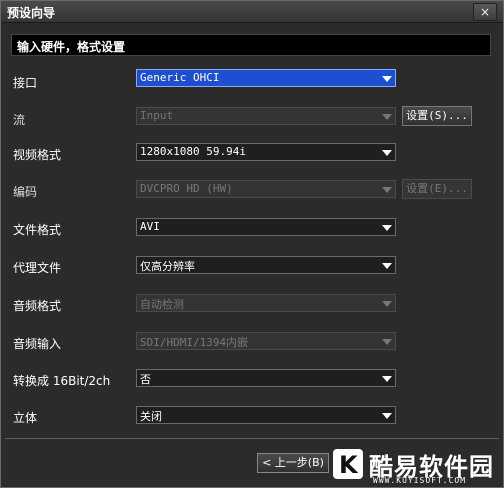 The width and height of the screenshot is (504, 488). Describe the element at coordinates (71, 47) in the screenshot. I see `section-title: 输入硬件，格式设置` at that location.